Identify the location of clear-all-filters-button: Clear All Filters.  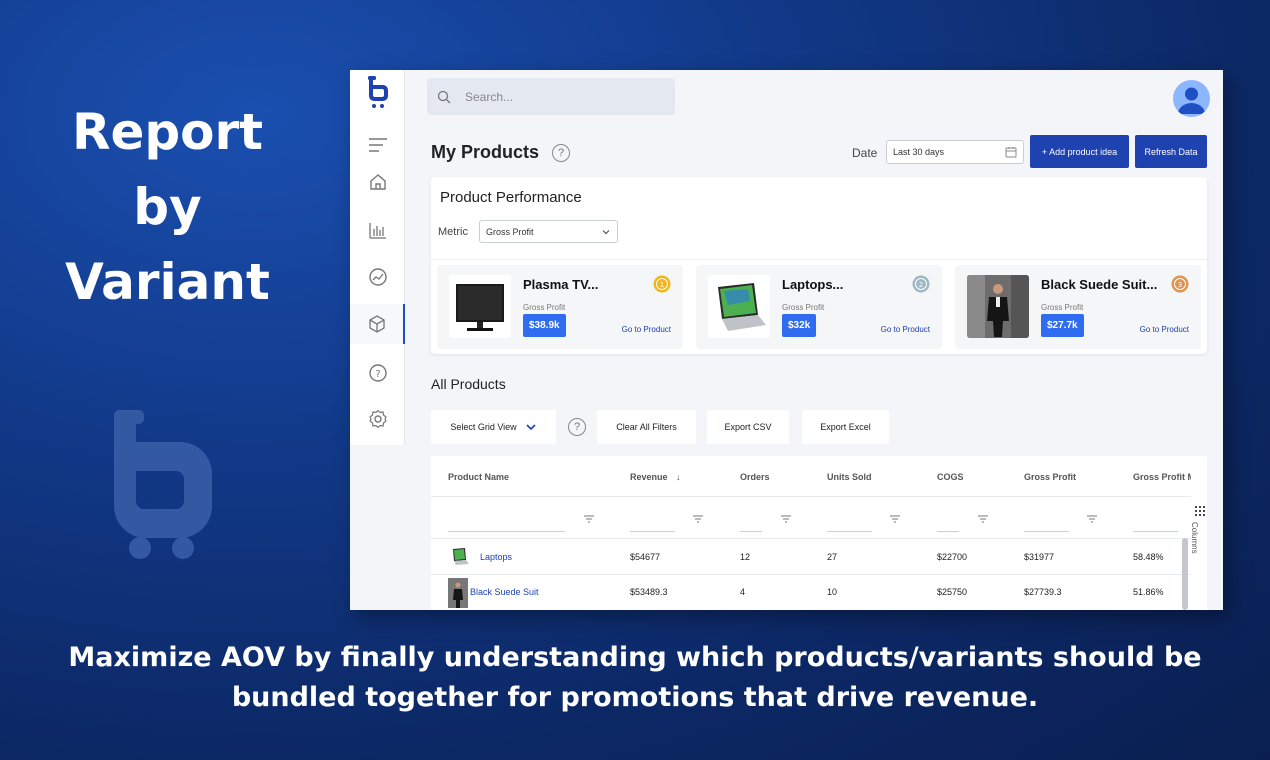
(646, 427).